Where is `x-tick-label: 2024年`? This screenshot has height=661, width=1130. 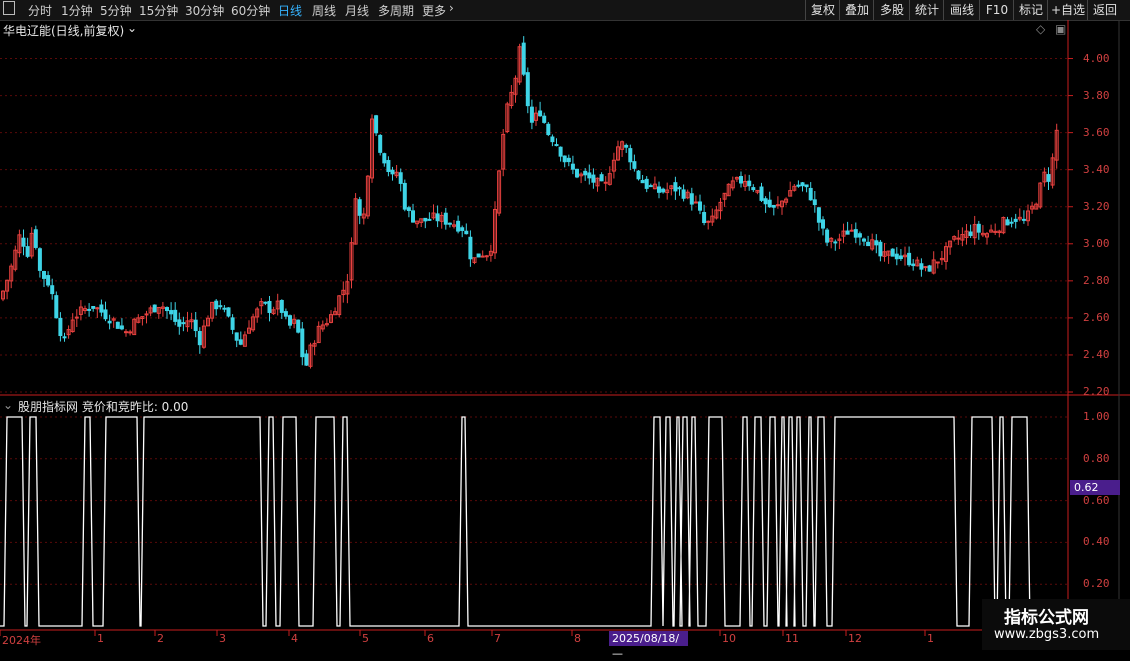 x-tick-label: 2024年 is located at coordinates (21, 640).